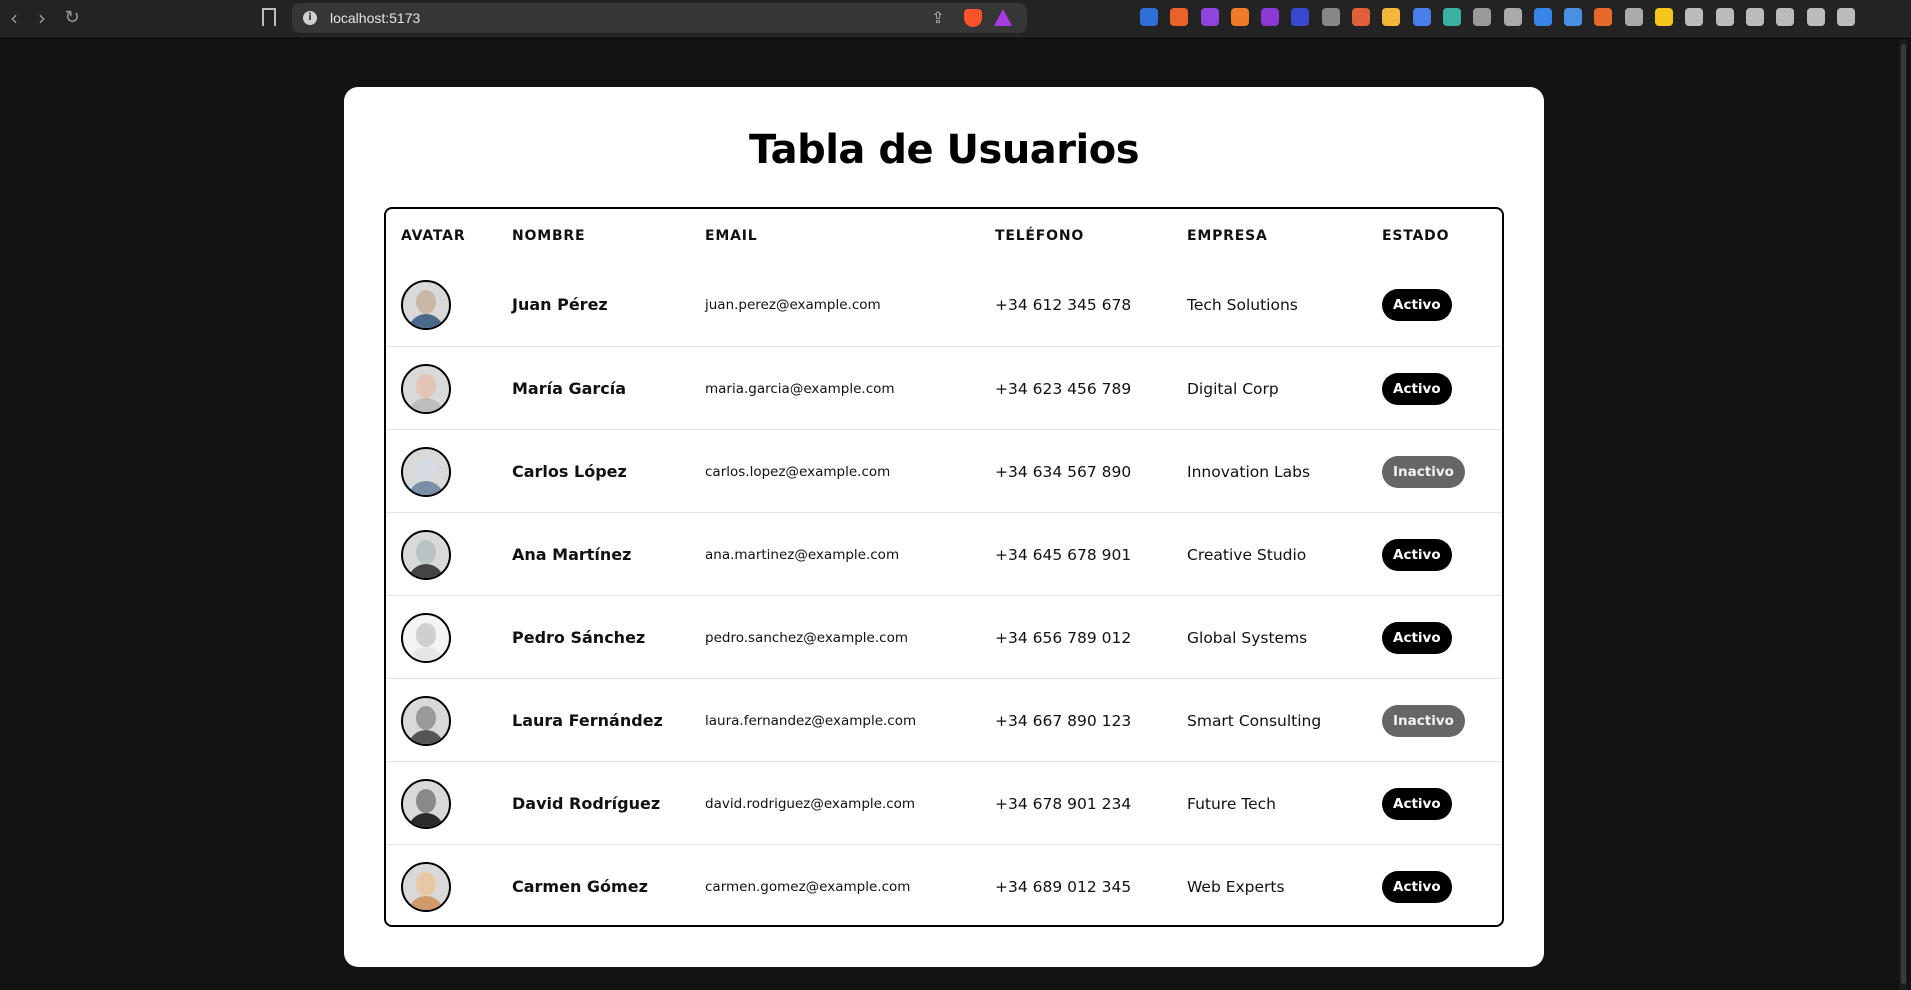  What do you see at coordinates (580, 886) in the screenshot?
I see `user-name: Carmen Gómez` at bounding box center [580, 886].